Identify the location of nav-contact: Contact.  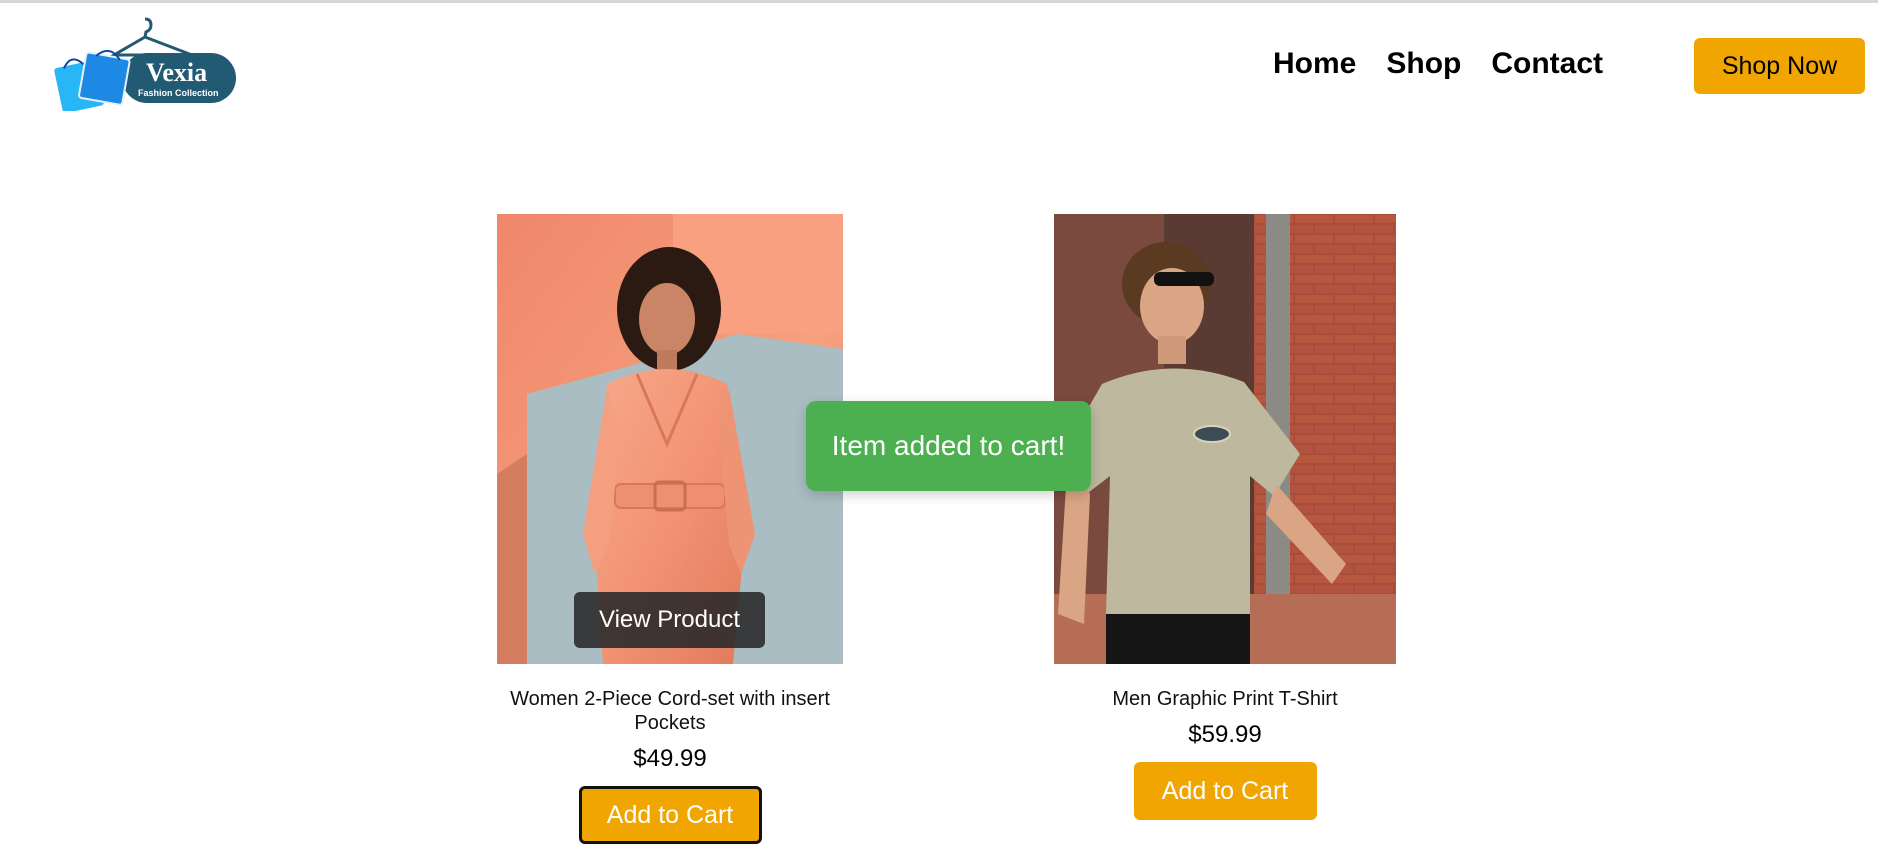
(1547, 64).